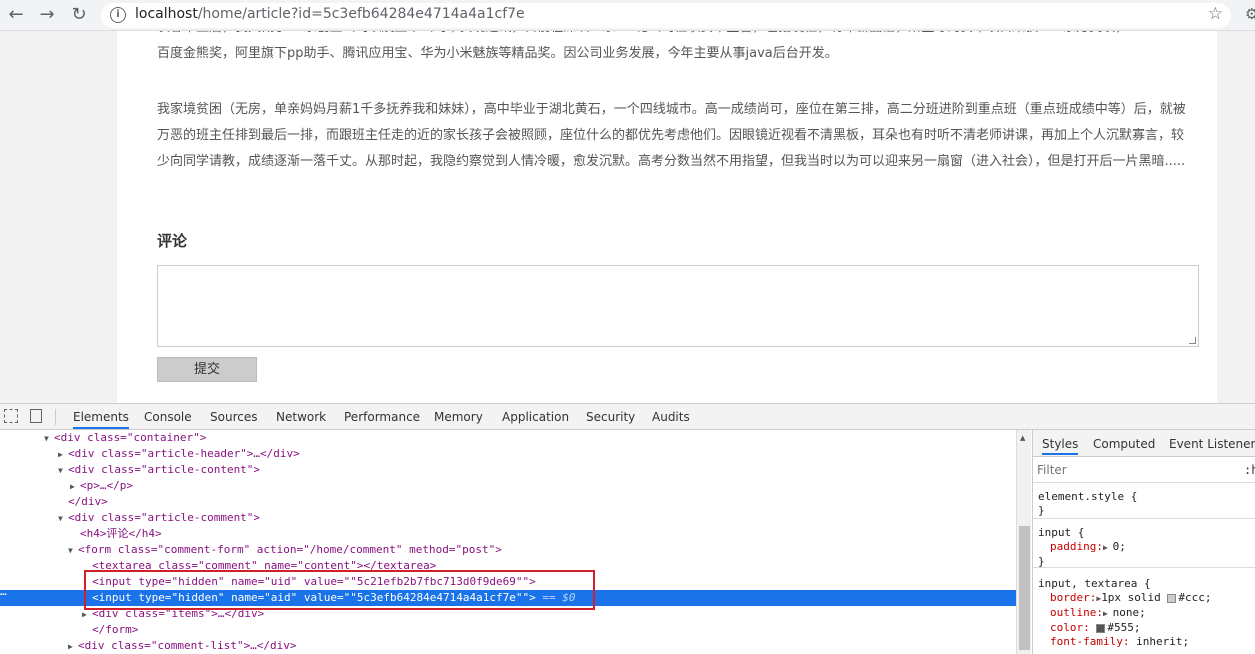 Image resolution: width=1255 pixels, height=654 pixels. Describe the element at coordinates (508, 646) in the screenshot. I see `dom-node: ▶ <div class="comment-list">…</div>` at that location.